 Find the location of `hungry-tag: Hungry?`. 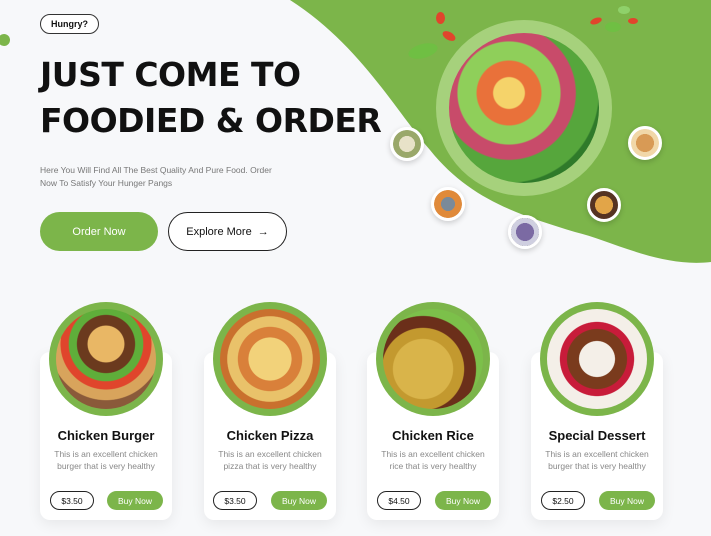

hungry-tag: Hungry? is located at coordinates (69, 24).